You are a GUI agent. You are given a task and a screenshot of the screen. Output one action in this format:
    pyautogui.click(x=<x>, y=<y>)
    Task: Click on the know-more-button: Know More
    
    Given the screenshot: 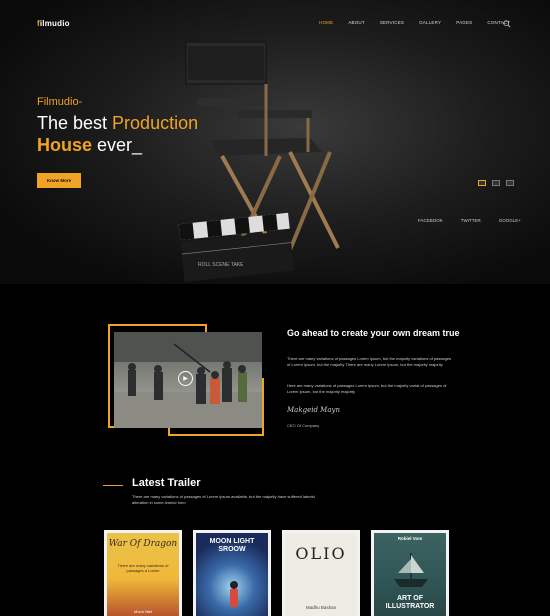 What is the action you would take?
    pyautogui.click(x=59, y=180)
    